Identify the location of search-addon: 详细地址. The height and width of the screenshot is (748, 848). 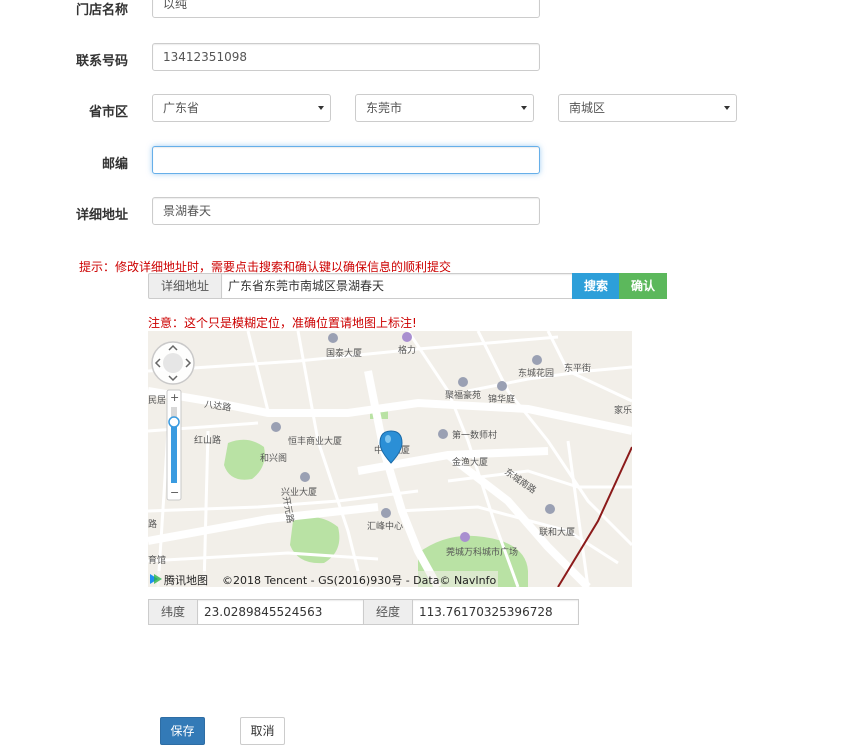
(185, 286).